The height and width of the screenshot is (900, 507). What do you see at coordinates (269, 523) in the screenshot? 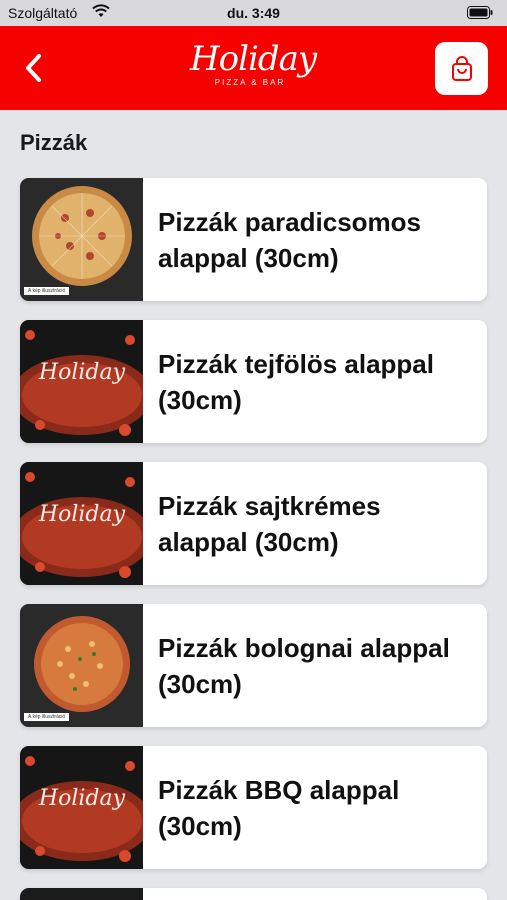
I see `item-title: Pizzák sajtkrémes alappal (30cm)` at bounding box center [269, 523].